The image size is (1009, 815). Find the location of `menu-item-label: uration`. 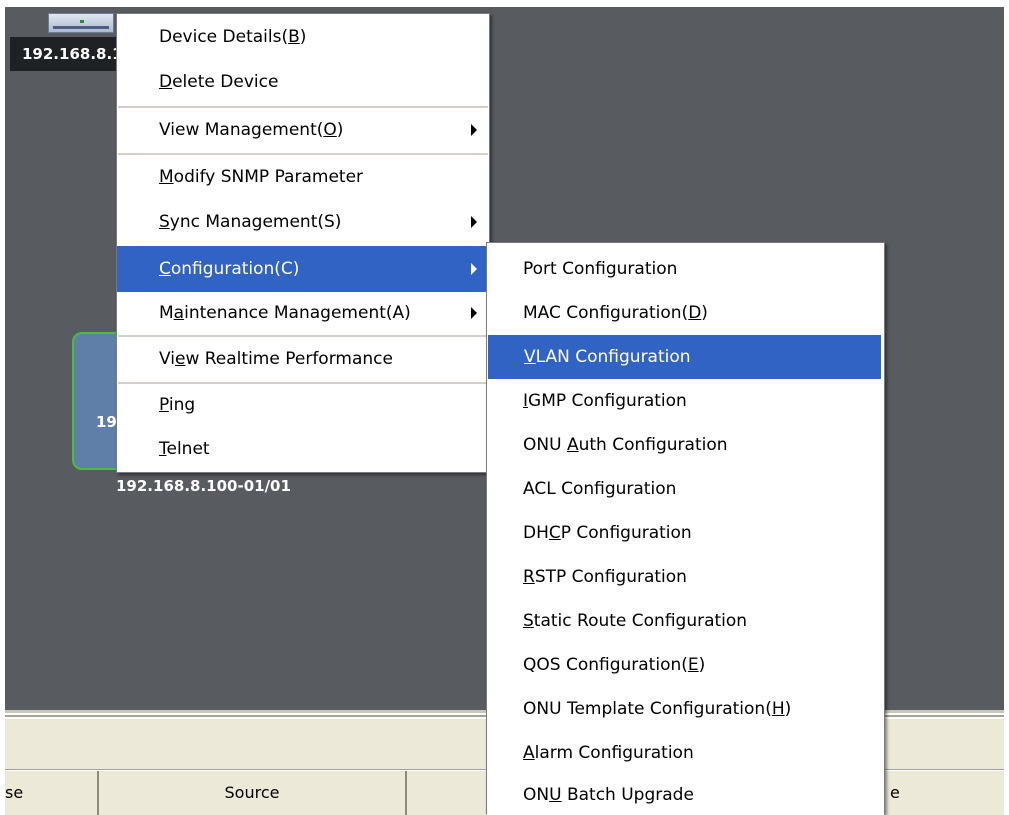

menu-item-label: uration is located at coordinates (647, 269).